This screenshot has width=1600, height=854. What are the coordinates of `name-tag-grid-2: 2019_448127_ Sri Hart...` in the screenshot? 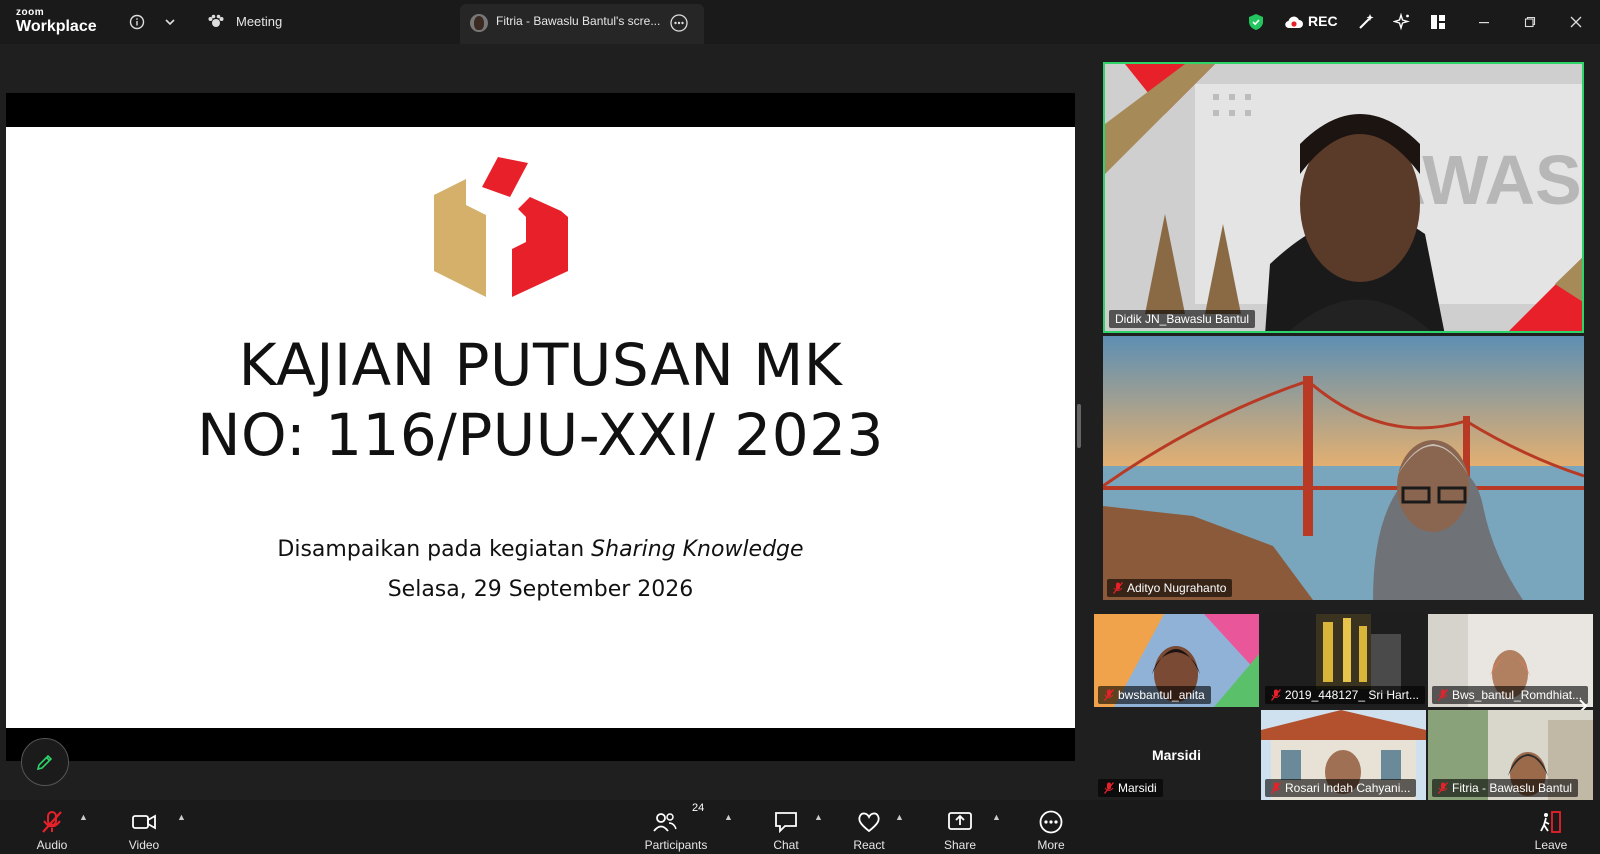 It's located at (1345, 695).